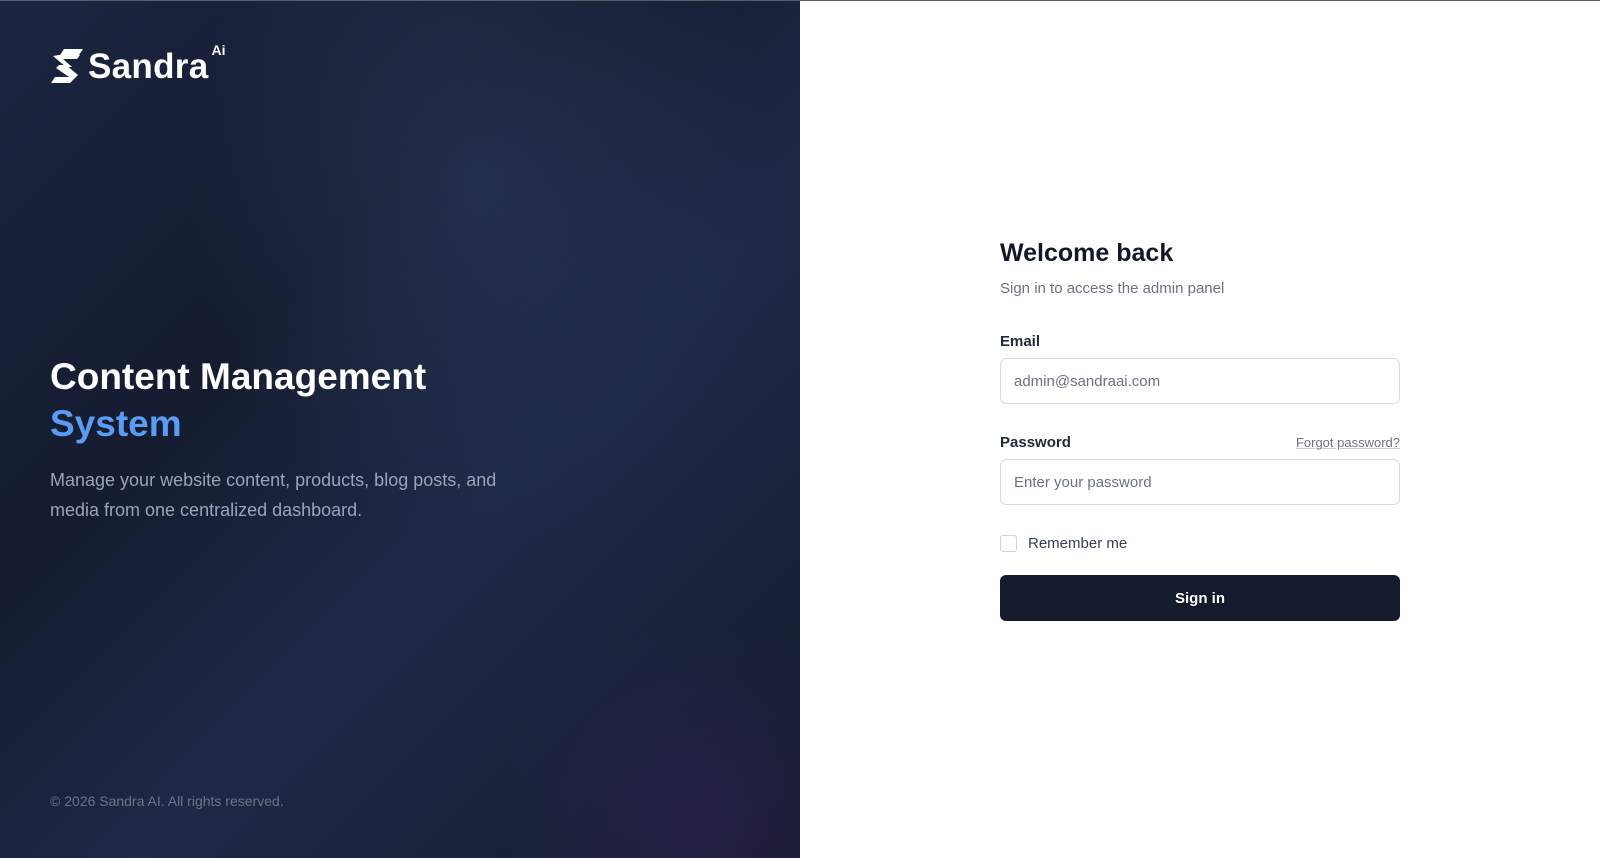 This screenshot has width=1600, height=858. I want to click on hero-title: Content Management, so click(238, 376).